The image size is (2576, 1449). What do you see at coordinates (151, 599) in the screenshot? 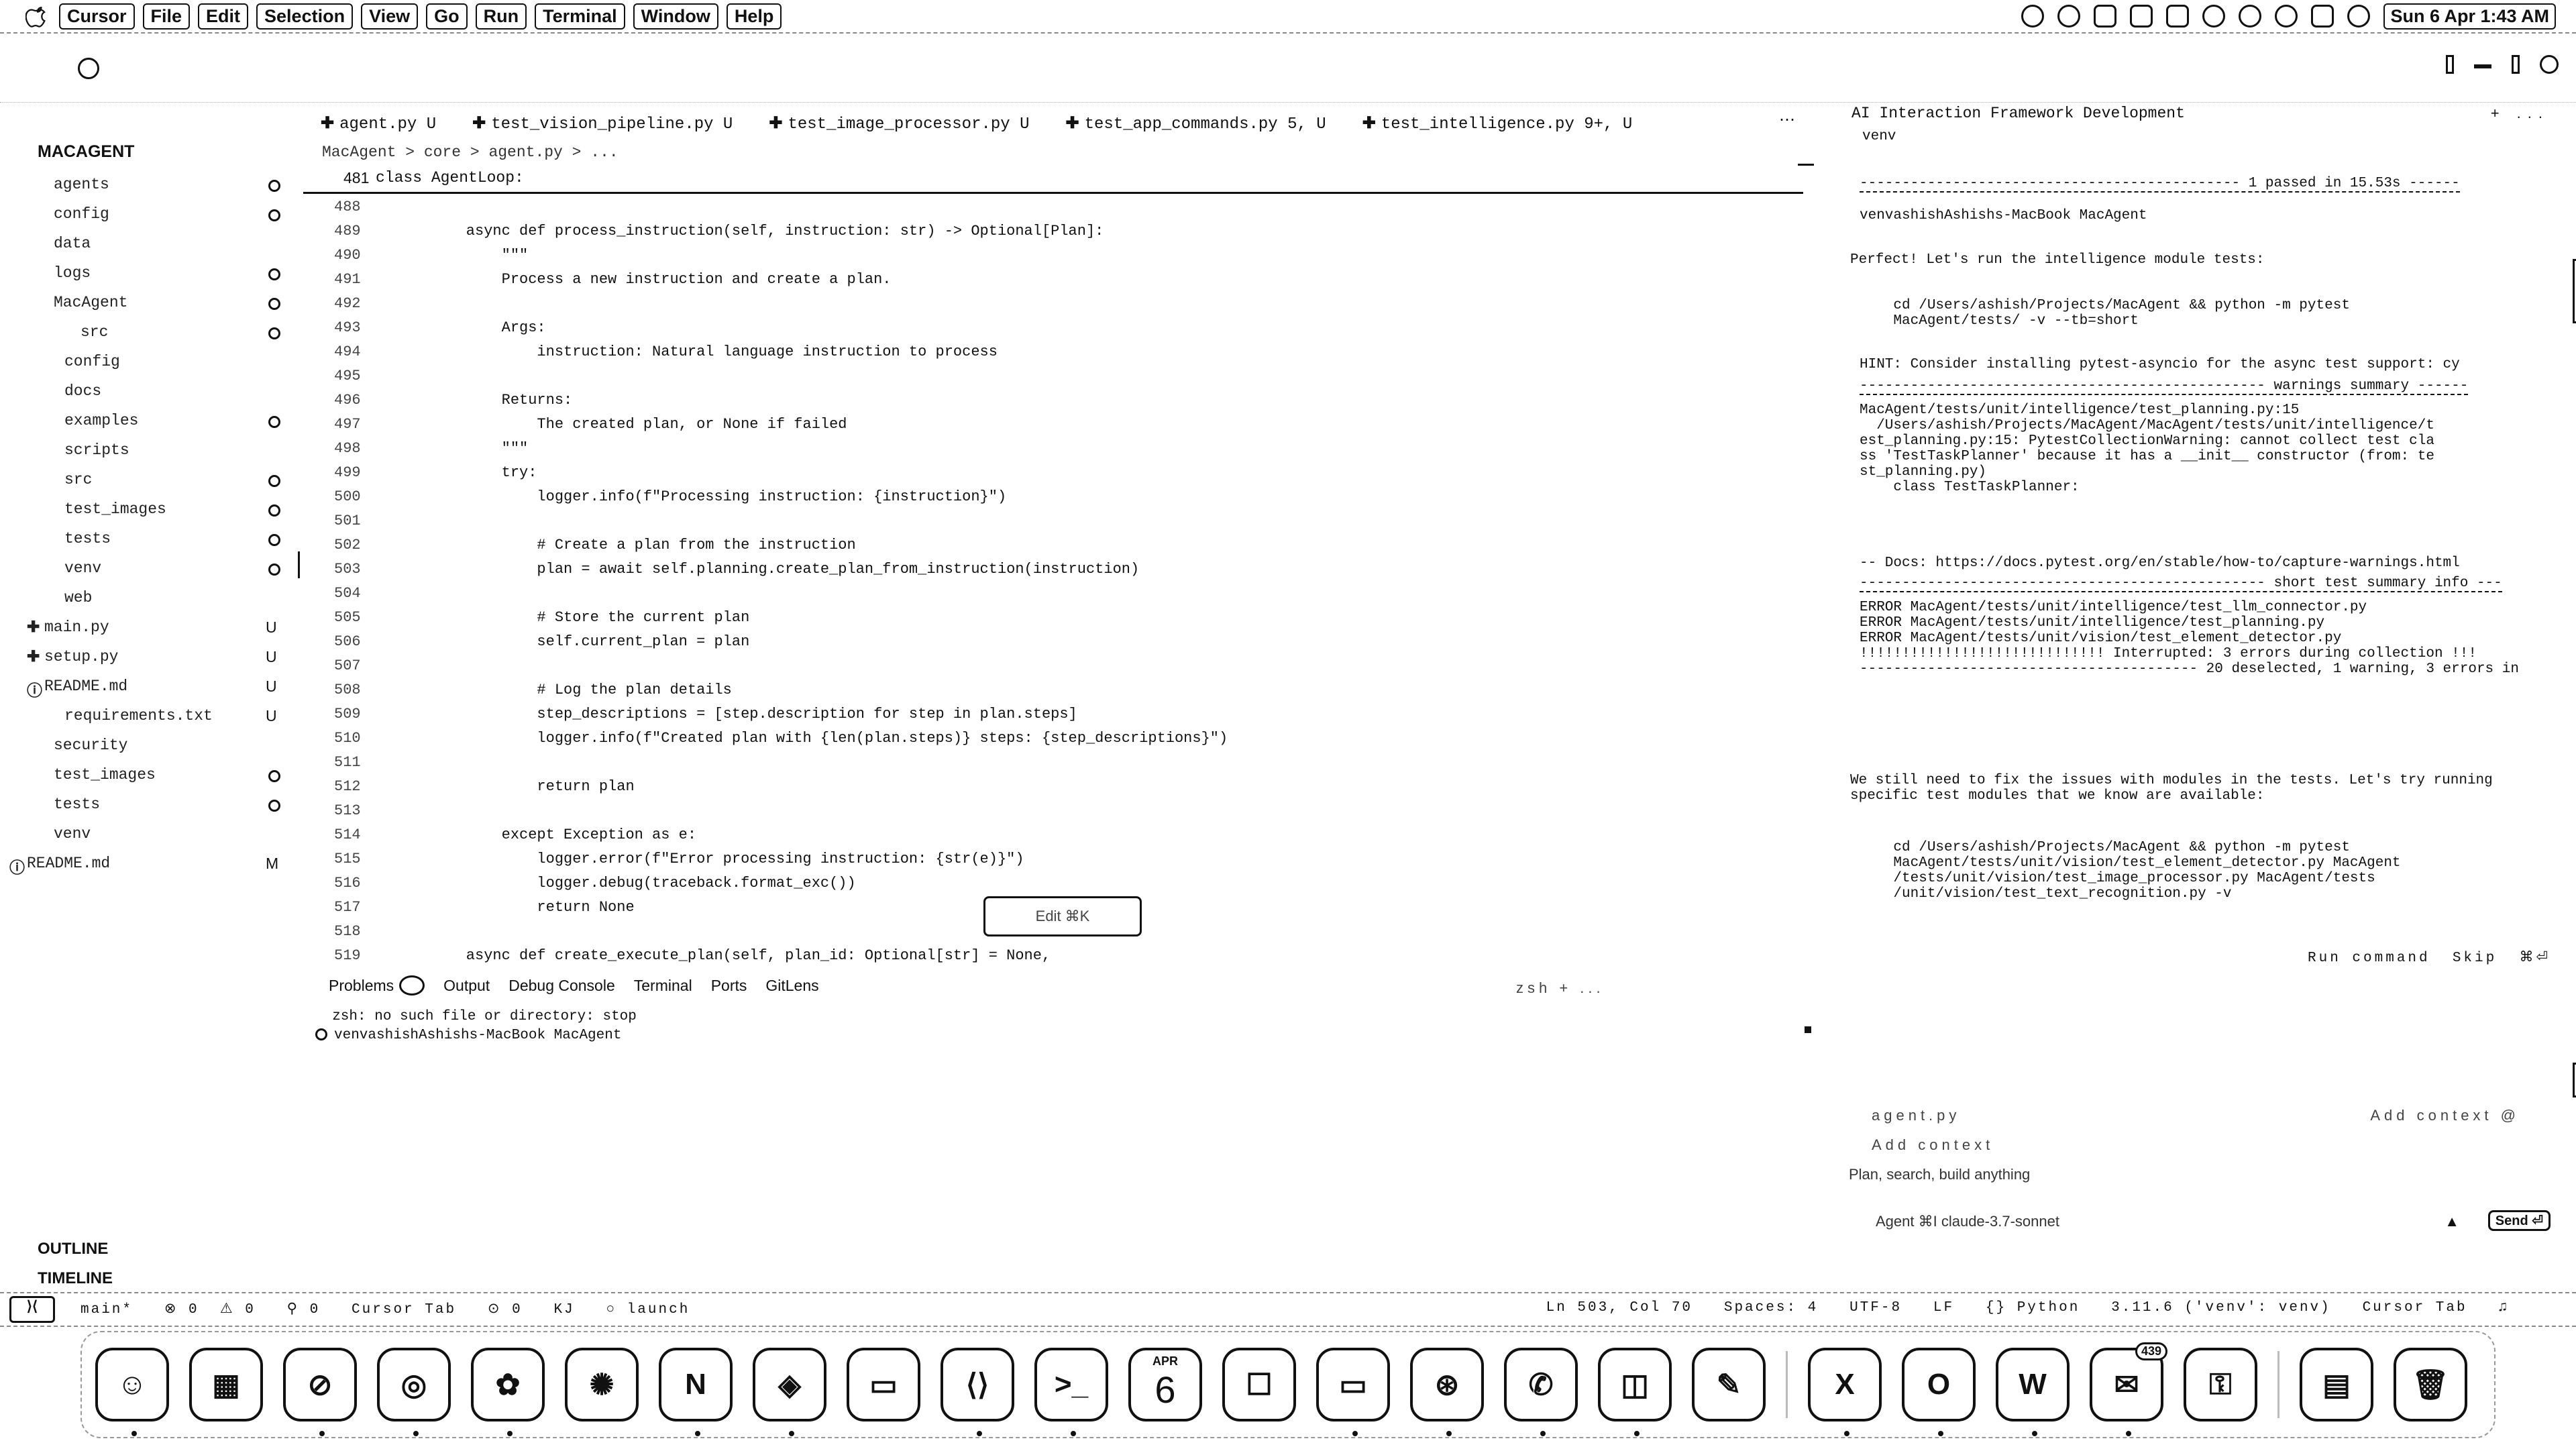
I see `file-tree-item: web` at bounding box center [151, 599].